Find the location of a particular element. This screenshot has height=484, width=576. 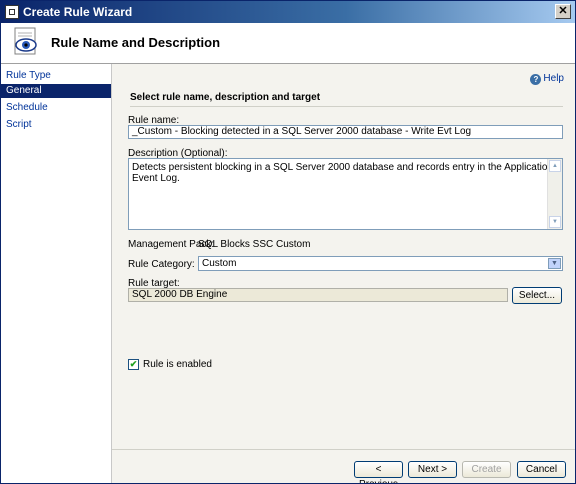

help-icon: ? is located at coordinates (536, 79).